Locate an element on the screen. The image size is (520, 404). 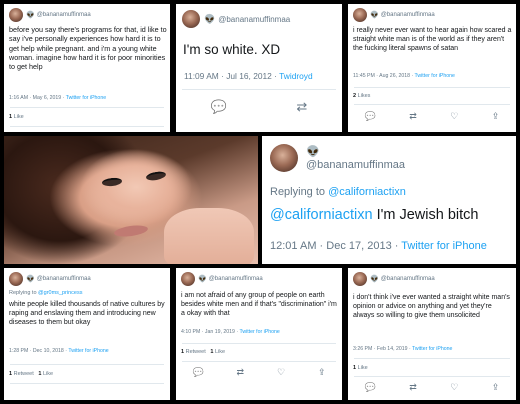
tweet-time: 11:09 AM · Jul 16, 2012 · is located at coordinates (232, 76).